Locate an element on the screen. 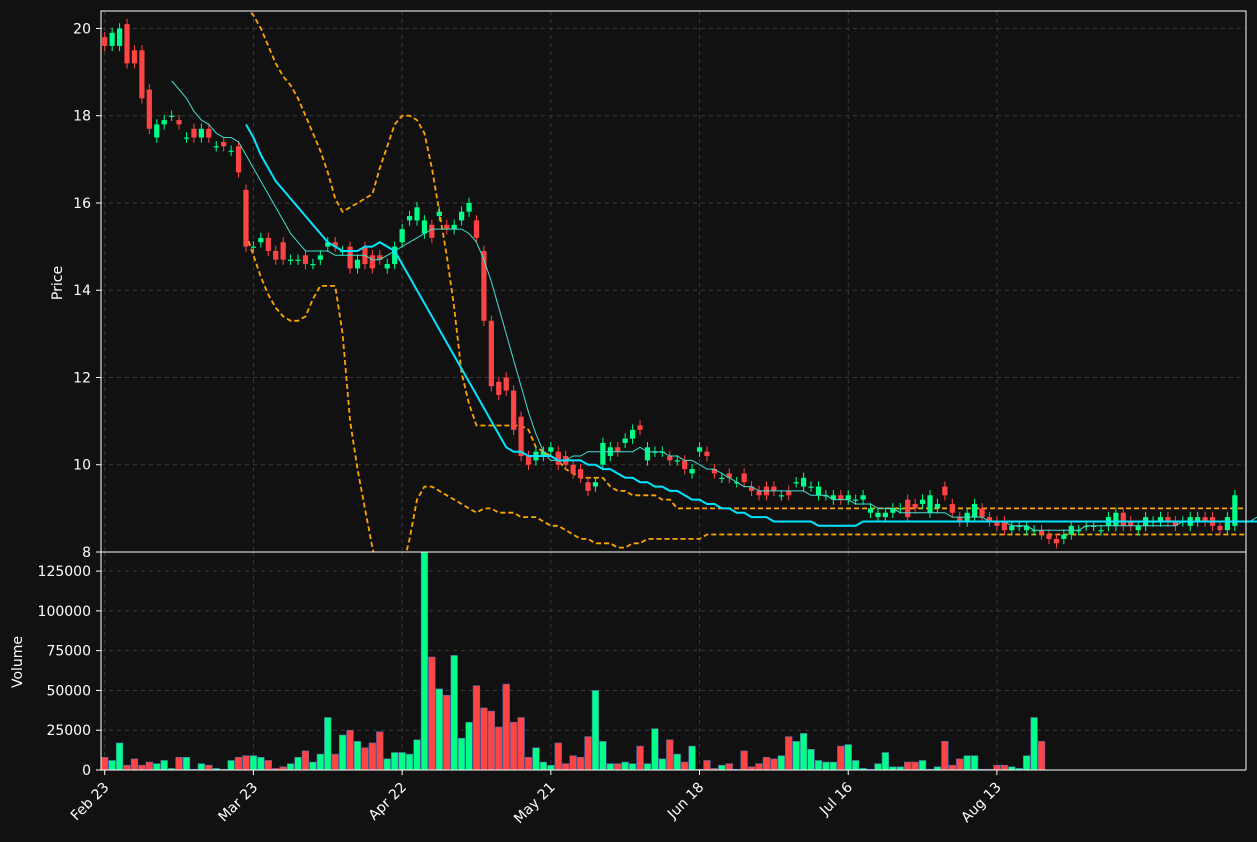 This screenshot has height=842, width=1257. price-tick-label: 14 is located at coordinates (82, 291).